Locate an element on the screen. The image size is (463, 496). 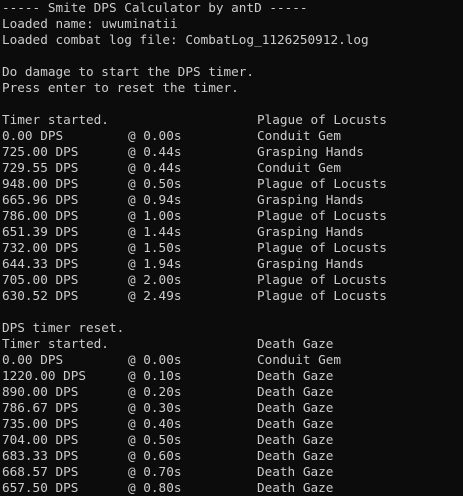
time-value: @ 0.10s is located at coordinates (155, 375).